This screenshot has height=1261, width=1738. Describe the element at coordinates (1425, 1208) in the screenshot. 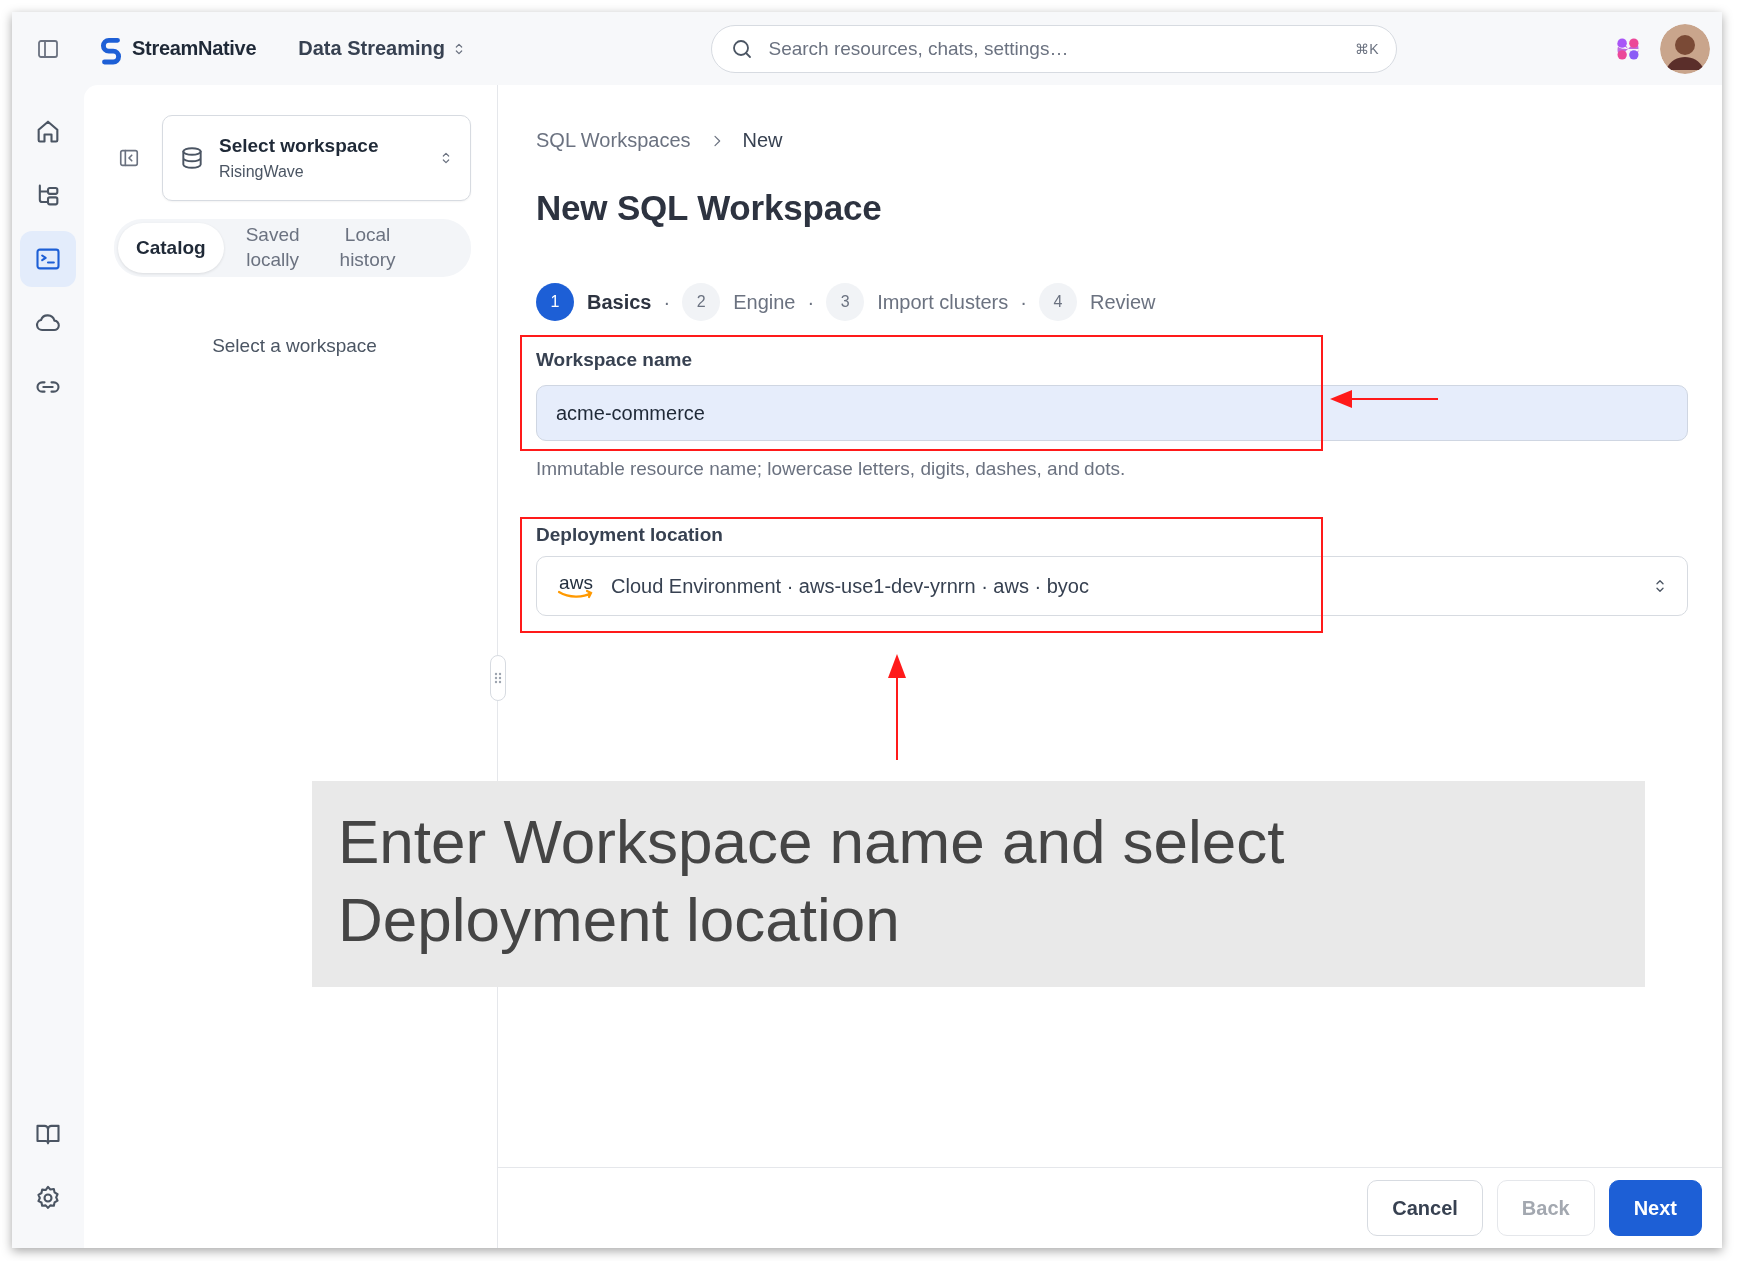

I see `secondary-button: Cancel` at that location.